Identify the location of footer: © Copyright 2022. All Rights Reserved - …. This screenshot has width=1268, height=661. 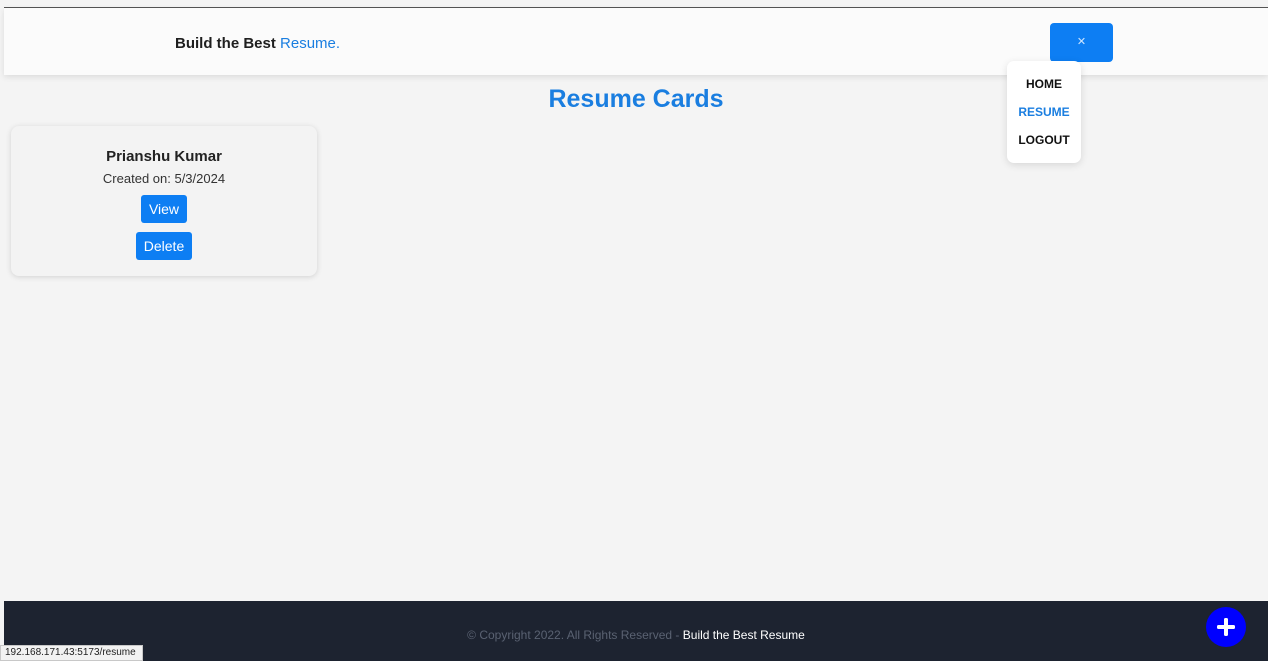
(636, 631).